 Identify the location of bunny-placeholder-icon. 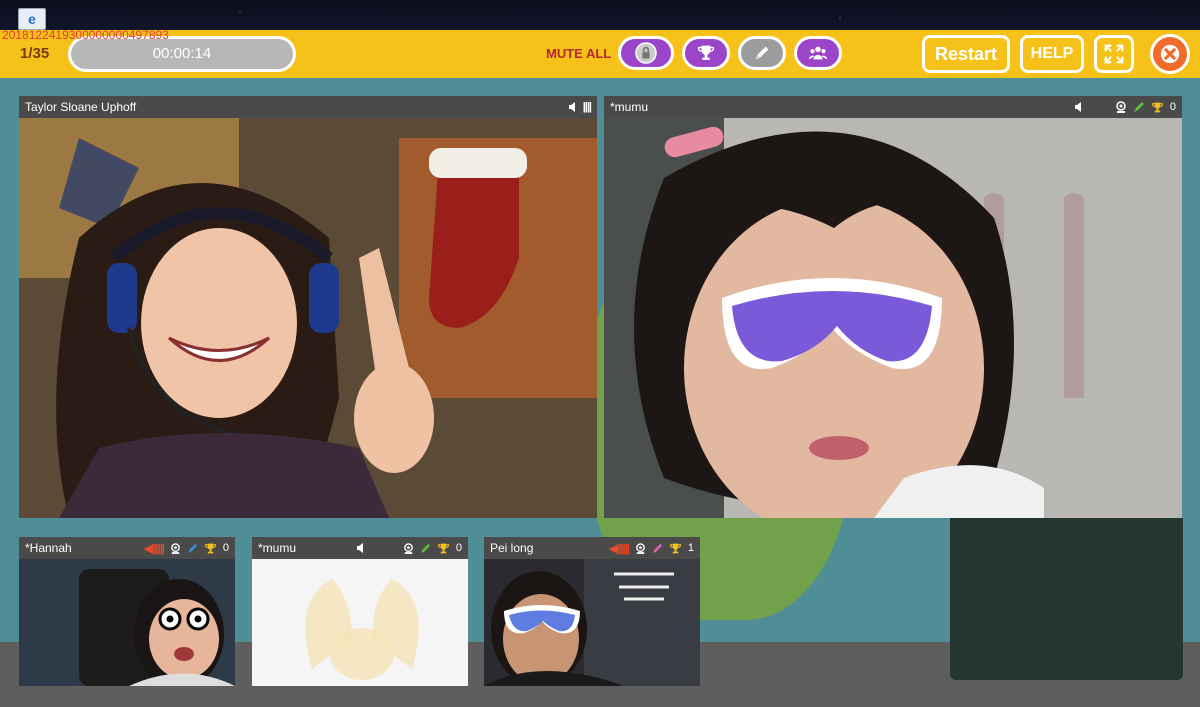
(360, 622).